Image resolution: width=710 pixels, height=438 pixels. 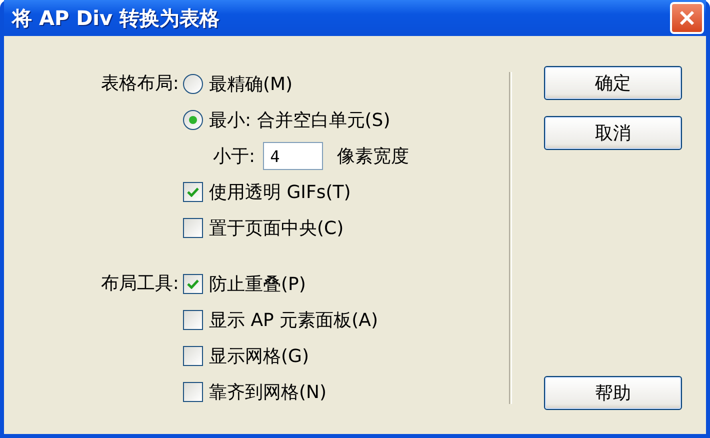 What do you see at coordinates (257, 284) in the screenshot?
I see `checkbox-label: 防止重叠(P)` at bounding box center [257, 284].